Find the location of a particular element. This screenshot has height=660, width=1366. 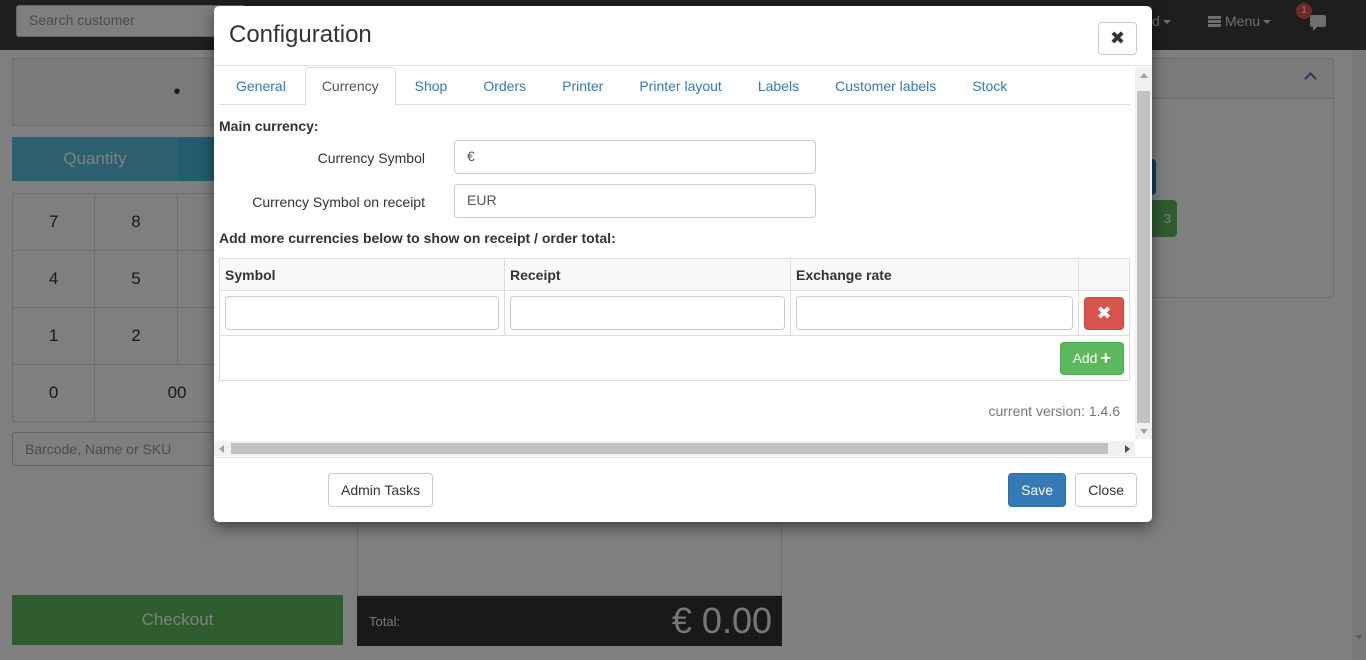

column-header-exchange-rate: Exchange rate is located at coordinates (934, 274).